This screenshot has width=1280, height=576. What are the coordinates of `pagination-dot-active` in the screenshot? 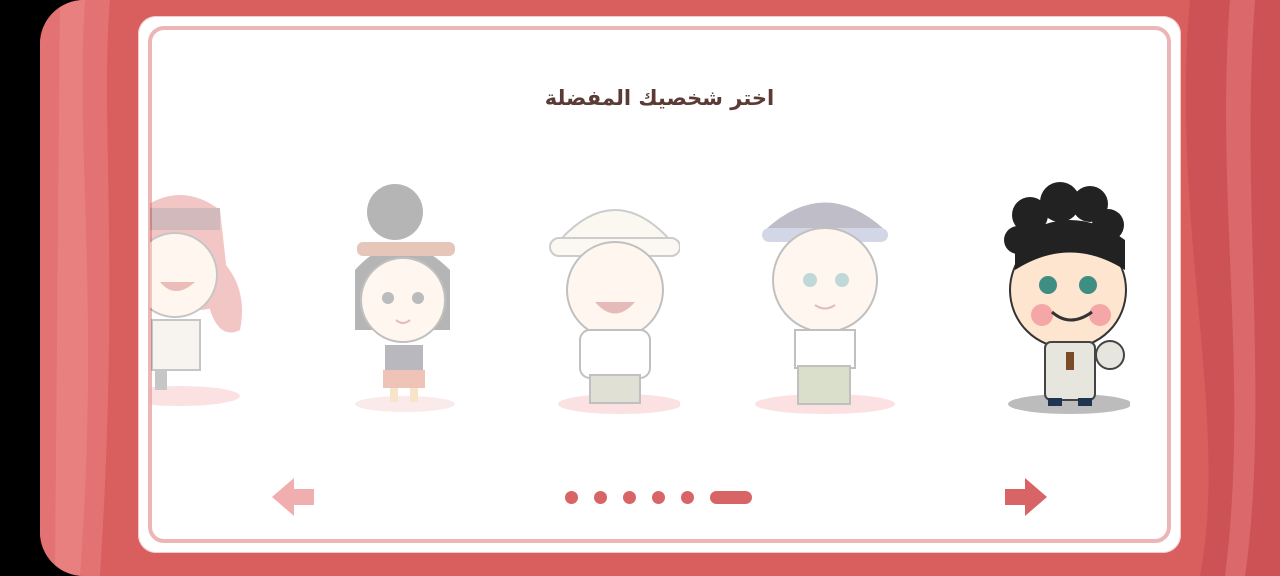 It's located at (731, 497).